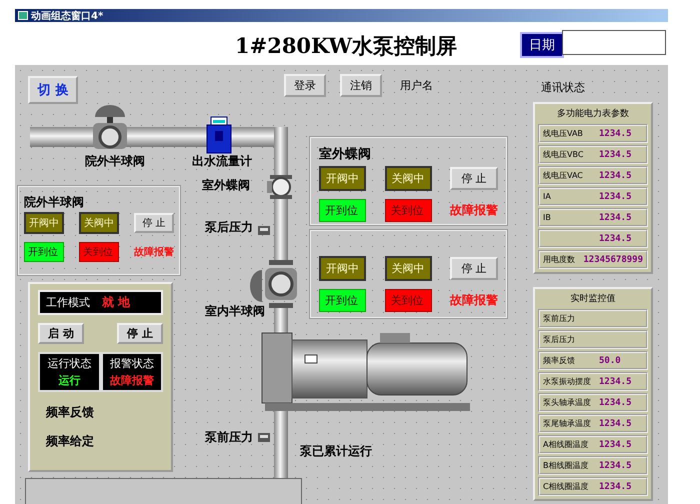  What do you see at coordinates (593, 299) in the screenshot?
I see `panel-title: 实时监控值` at bounding box center [593, 299].